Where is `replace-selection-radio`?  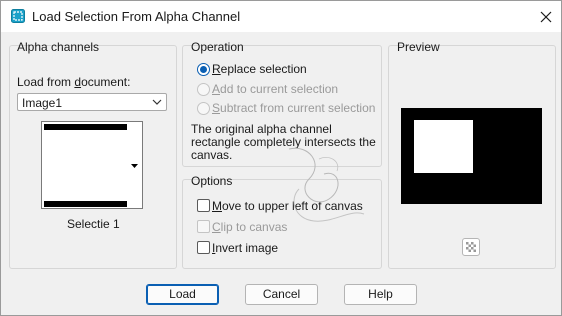
replace-selection-radio is located at coordinates (203, 69).